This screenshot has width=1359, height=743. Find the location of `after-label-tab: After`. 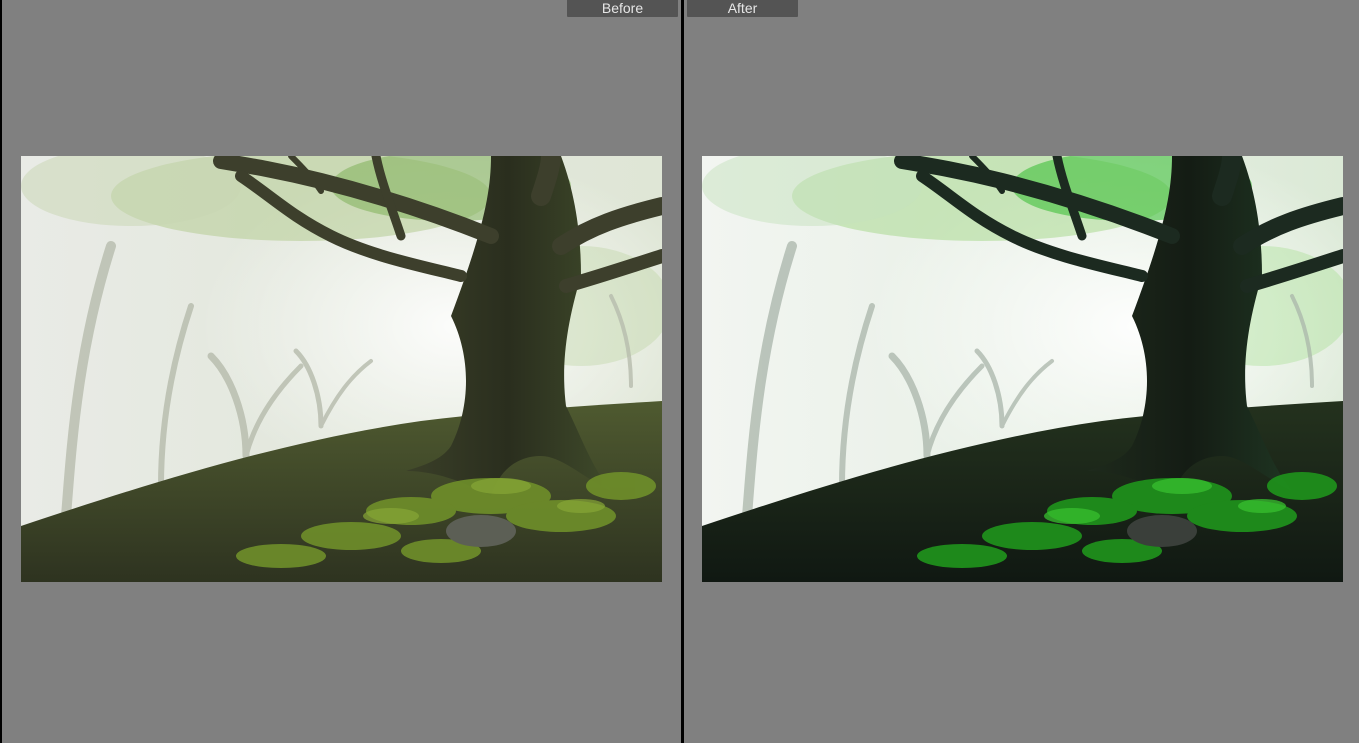

after-label-tab: After is located at coordinates (742, 8).